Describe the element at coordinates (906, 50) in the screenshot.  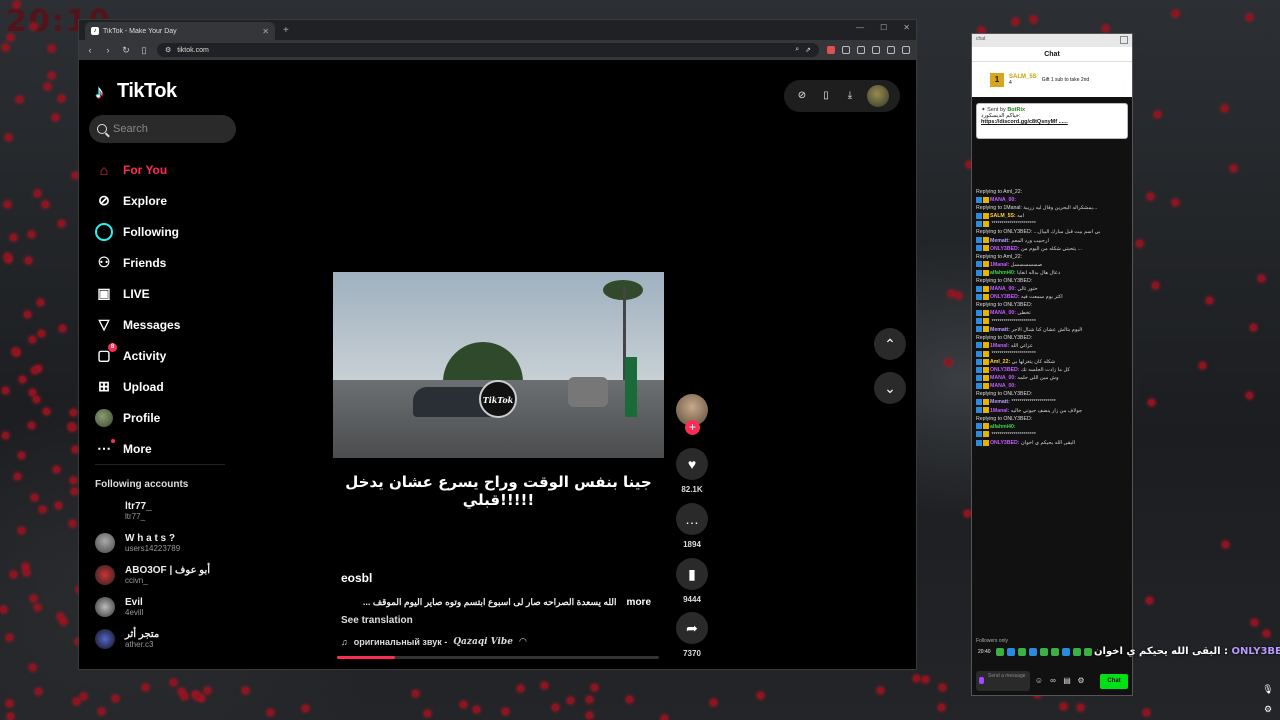
I see `menu-icon` at that location.